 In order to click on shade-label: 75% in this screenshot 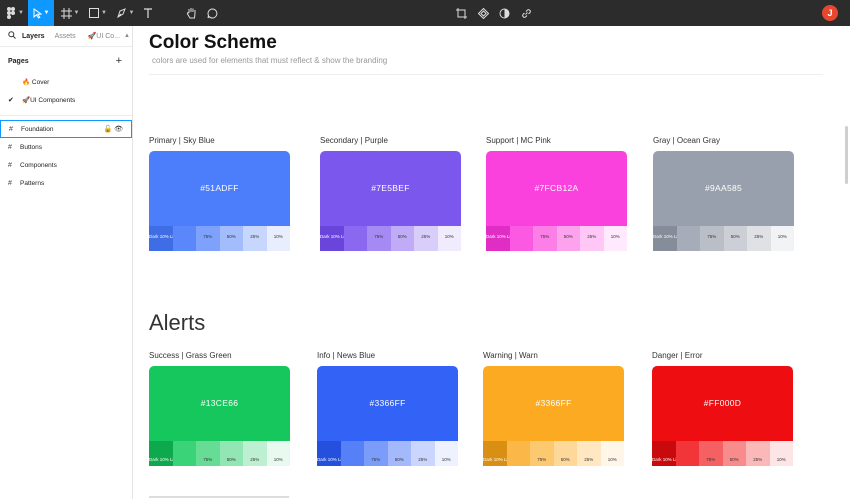, I will do `click(379, 236)`.